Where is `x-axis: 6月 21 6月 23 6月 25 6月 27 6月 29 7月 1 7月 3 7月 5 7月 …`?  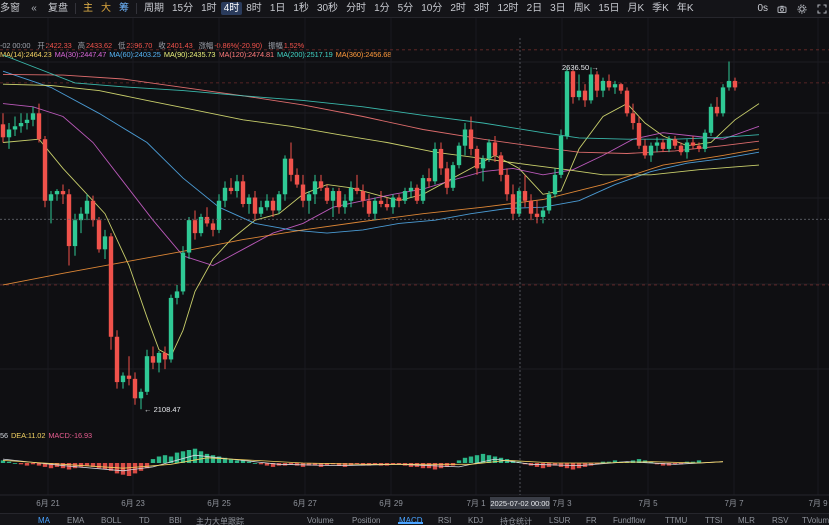
x-axis: 6月 21 6月 23 6月 25 6月 27 6月 29 7月 1 7月 3 7月 5 7月 … is located at coordinates (414, 501).